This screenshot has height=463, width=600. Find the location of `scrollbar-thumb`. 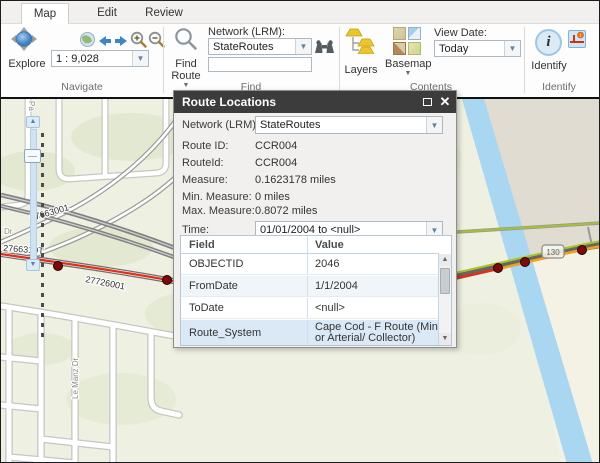

scrollbar-thumb is located at coordinates (445, 281).